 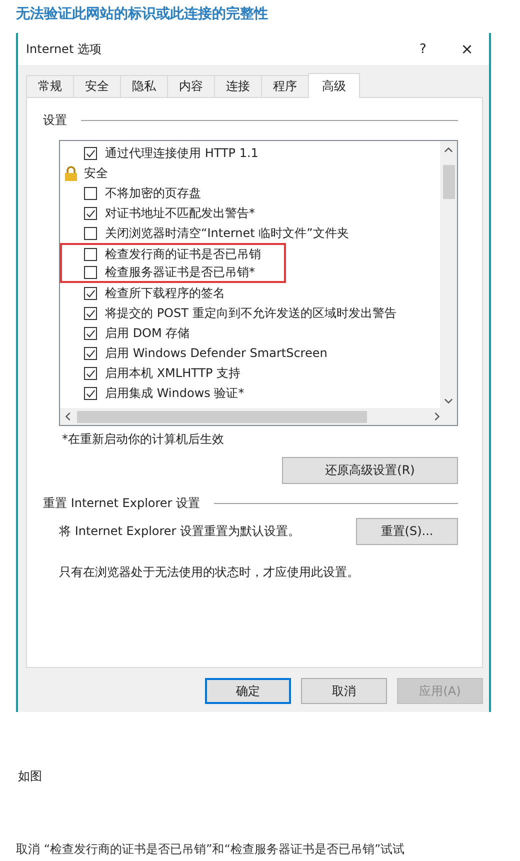 What do you see at coordinates (180, 213) in the screenshot?
I see `setting-label: 对证书地址不匹配发出警告*` at bounding box center [180, 213].